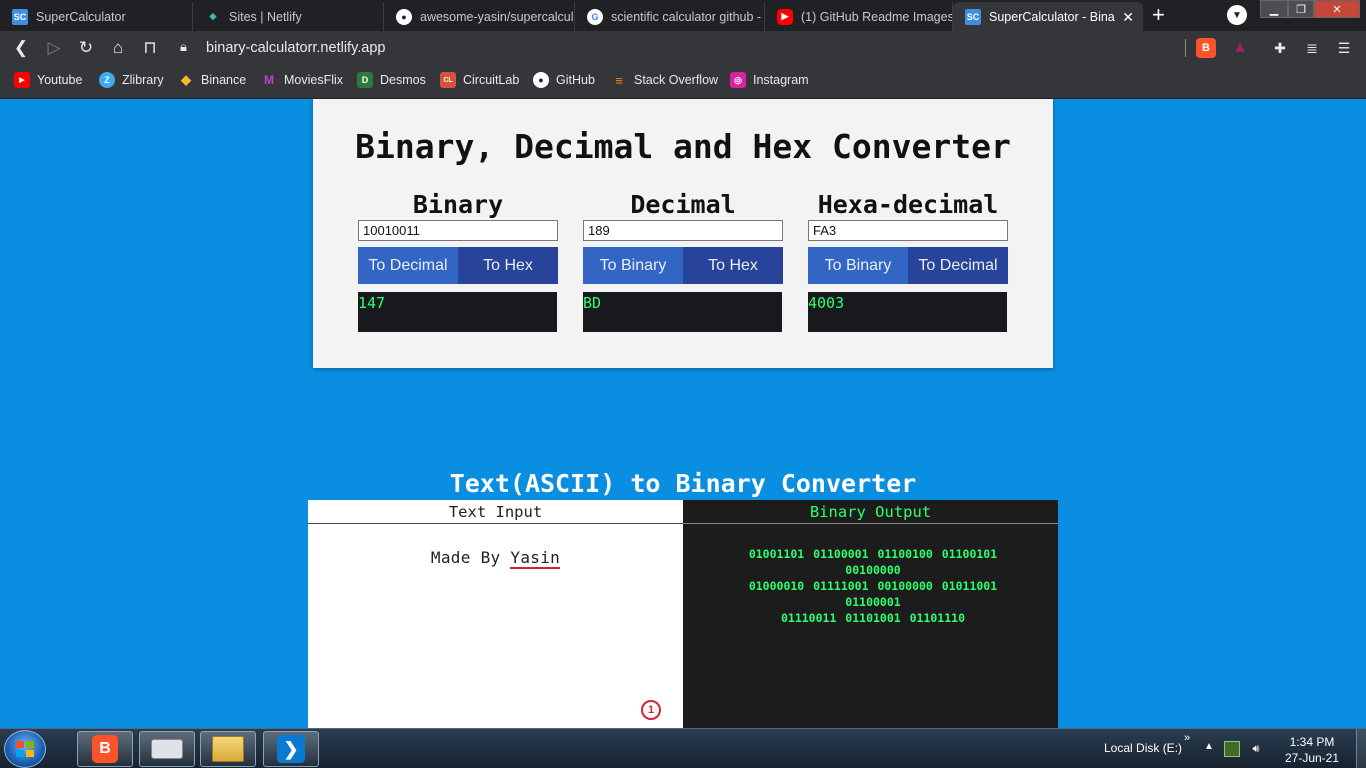  Describe the element at coordinates (508, 265) in the screenshot. I see `binary-to-hex-button: To Hex` at that location.